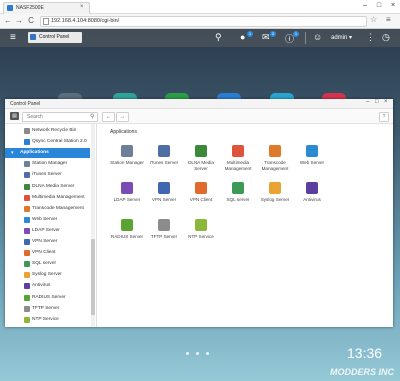  I want to click on home-icon: ▤, so click(14, 116).